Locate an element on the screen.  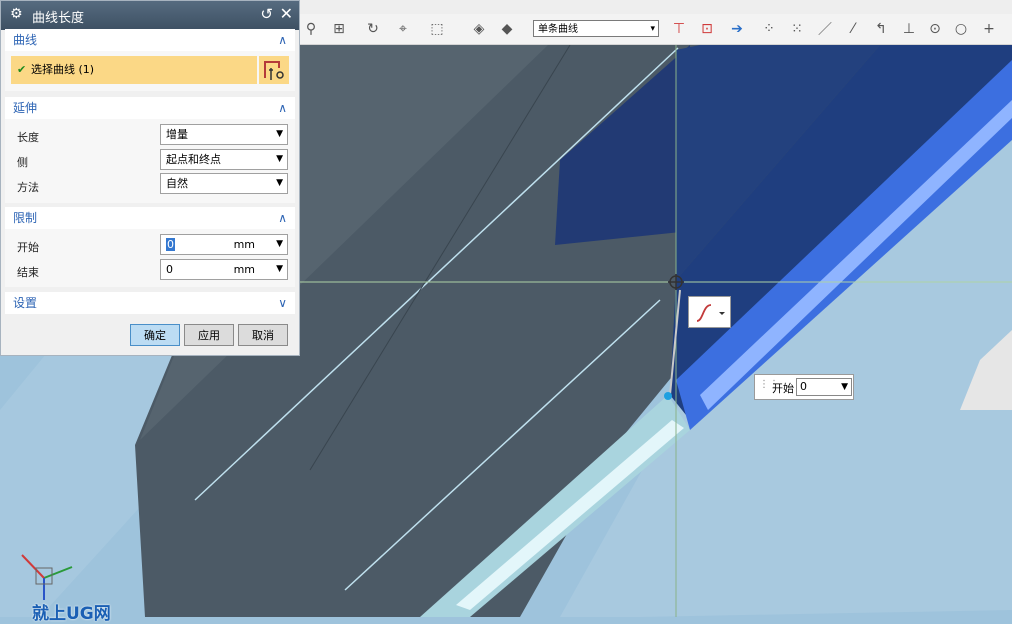
snap-grid-icon: ⊡ is located at coordinates (707, 29).